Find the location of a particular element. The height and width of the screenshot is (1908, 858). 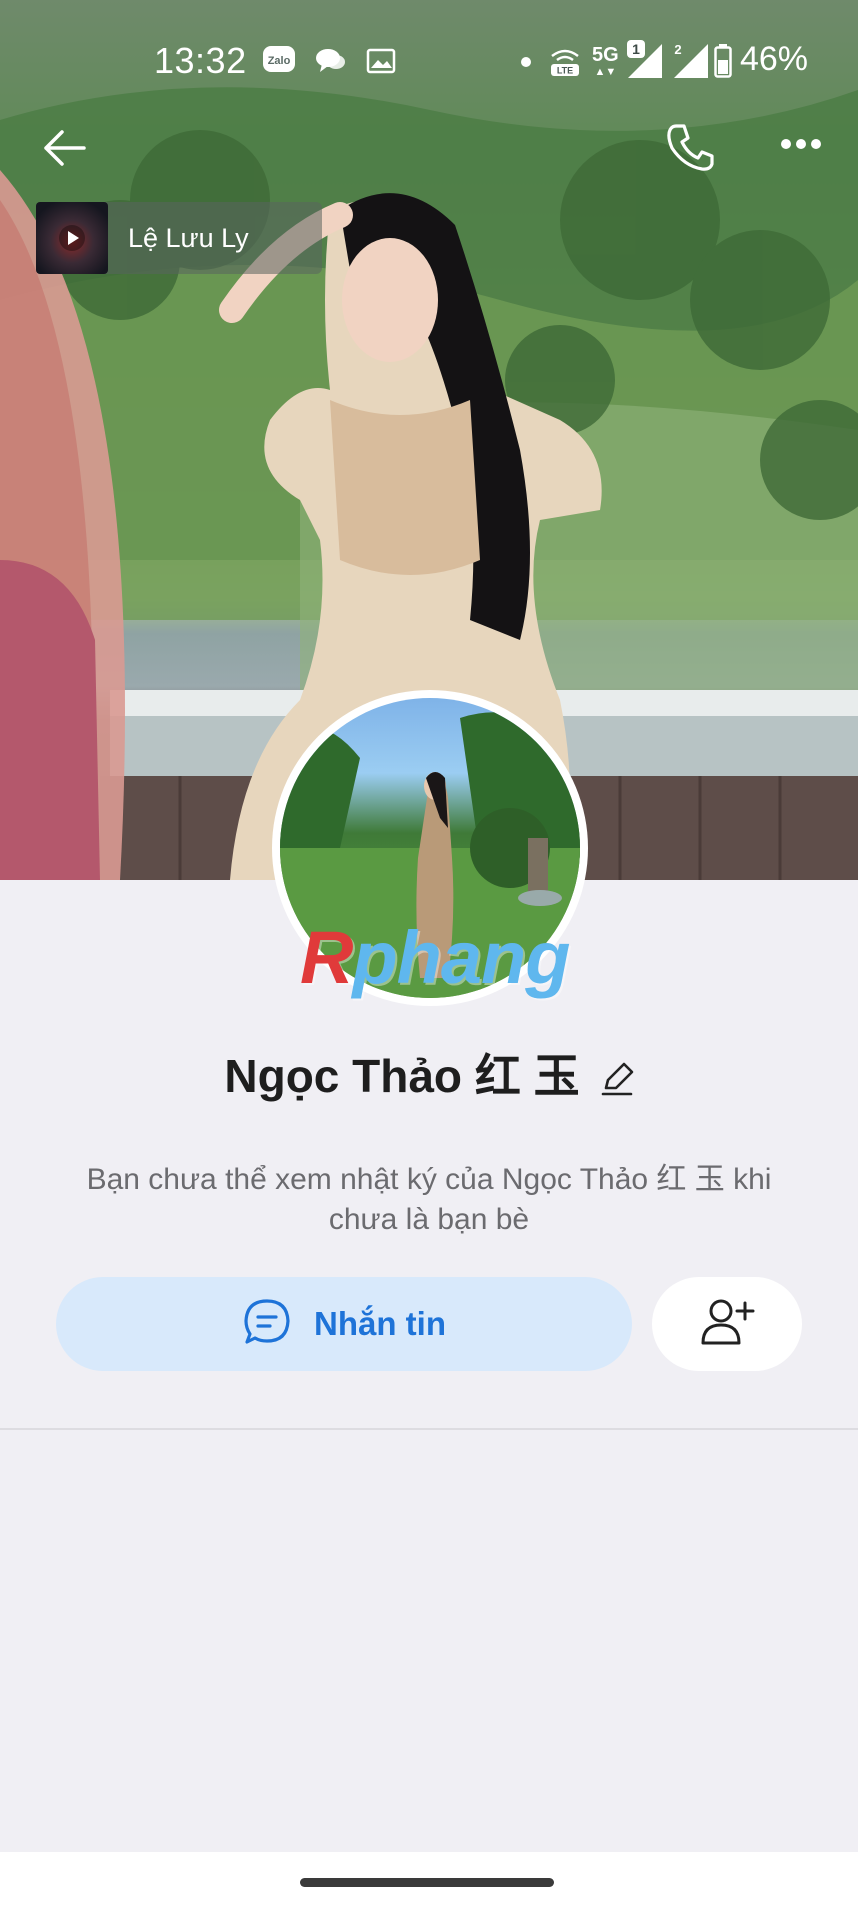

volte-icon: LTE is located at coordinates (565, 63).